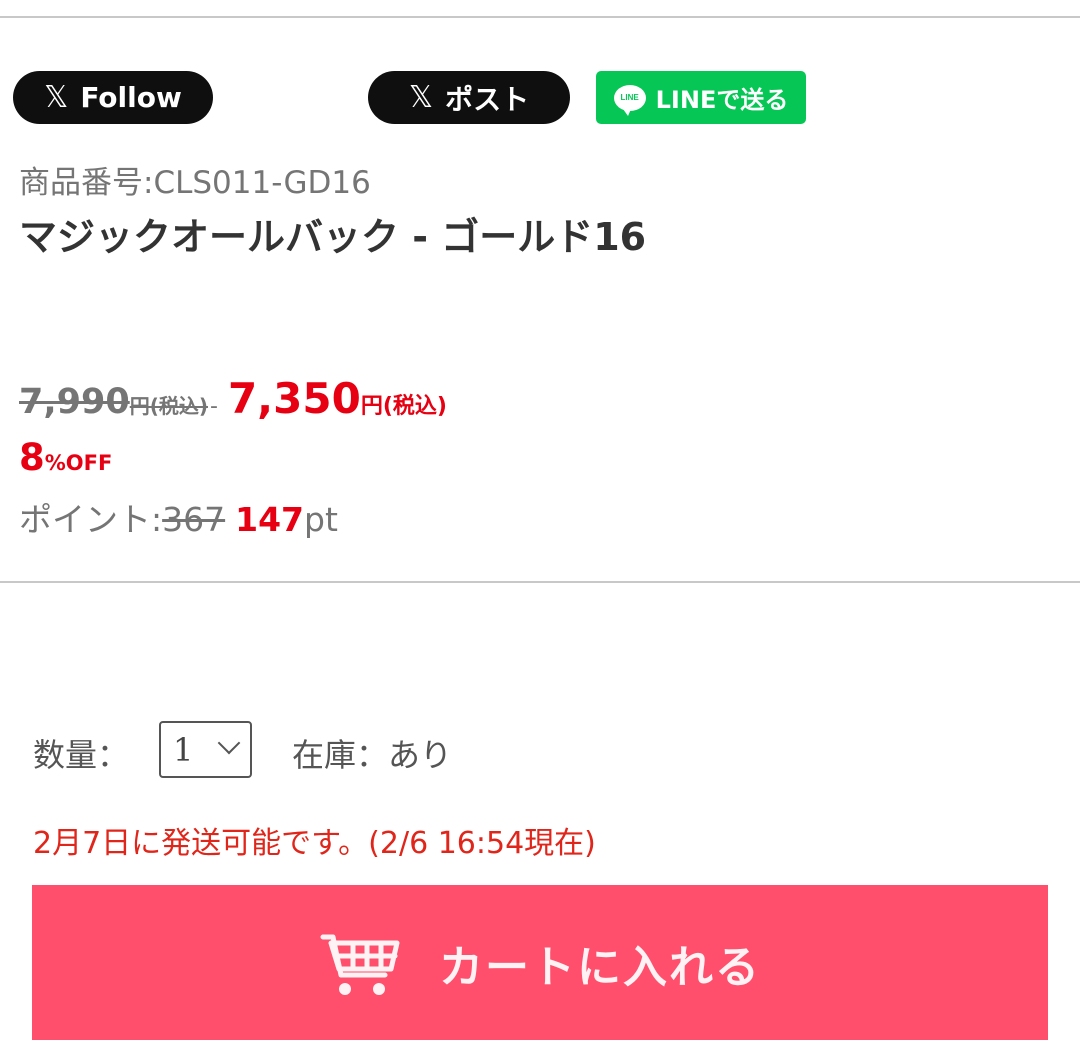  What do you see at coordinates (32, 457) in the screenshot?
I see `discount-value: 8` at bounding box center [32, 457].